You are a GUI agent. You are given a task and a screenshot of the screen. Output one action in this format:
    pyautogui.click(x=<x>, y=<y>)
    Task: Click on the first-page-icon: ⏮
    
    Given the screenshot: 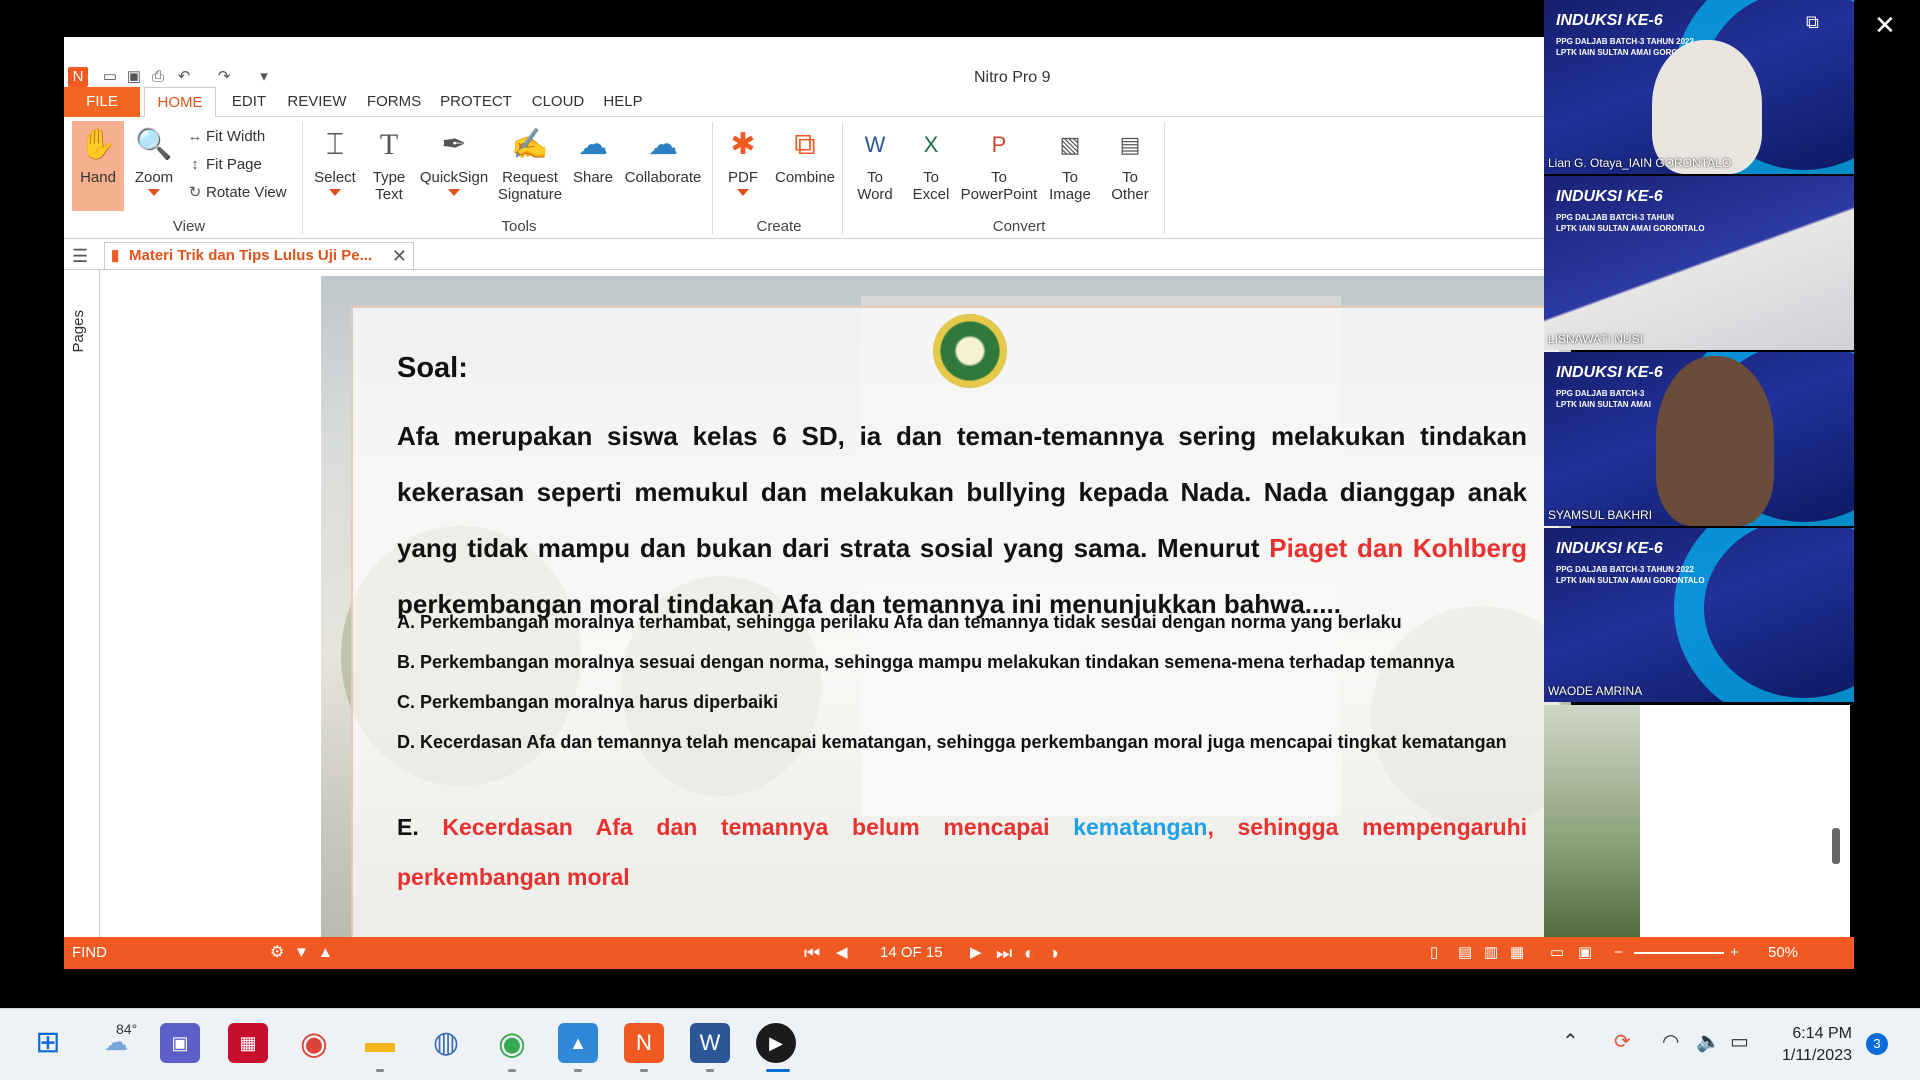 What is the action you would take?
    pyautogui.click(x=812, y=953)
    